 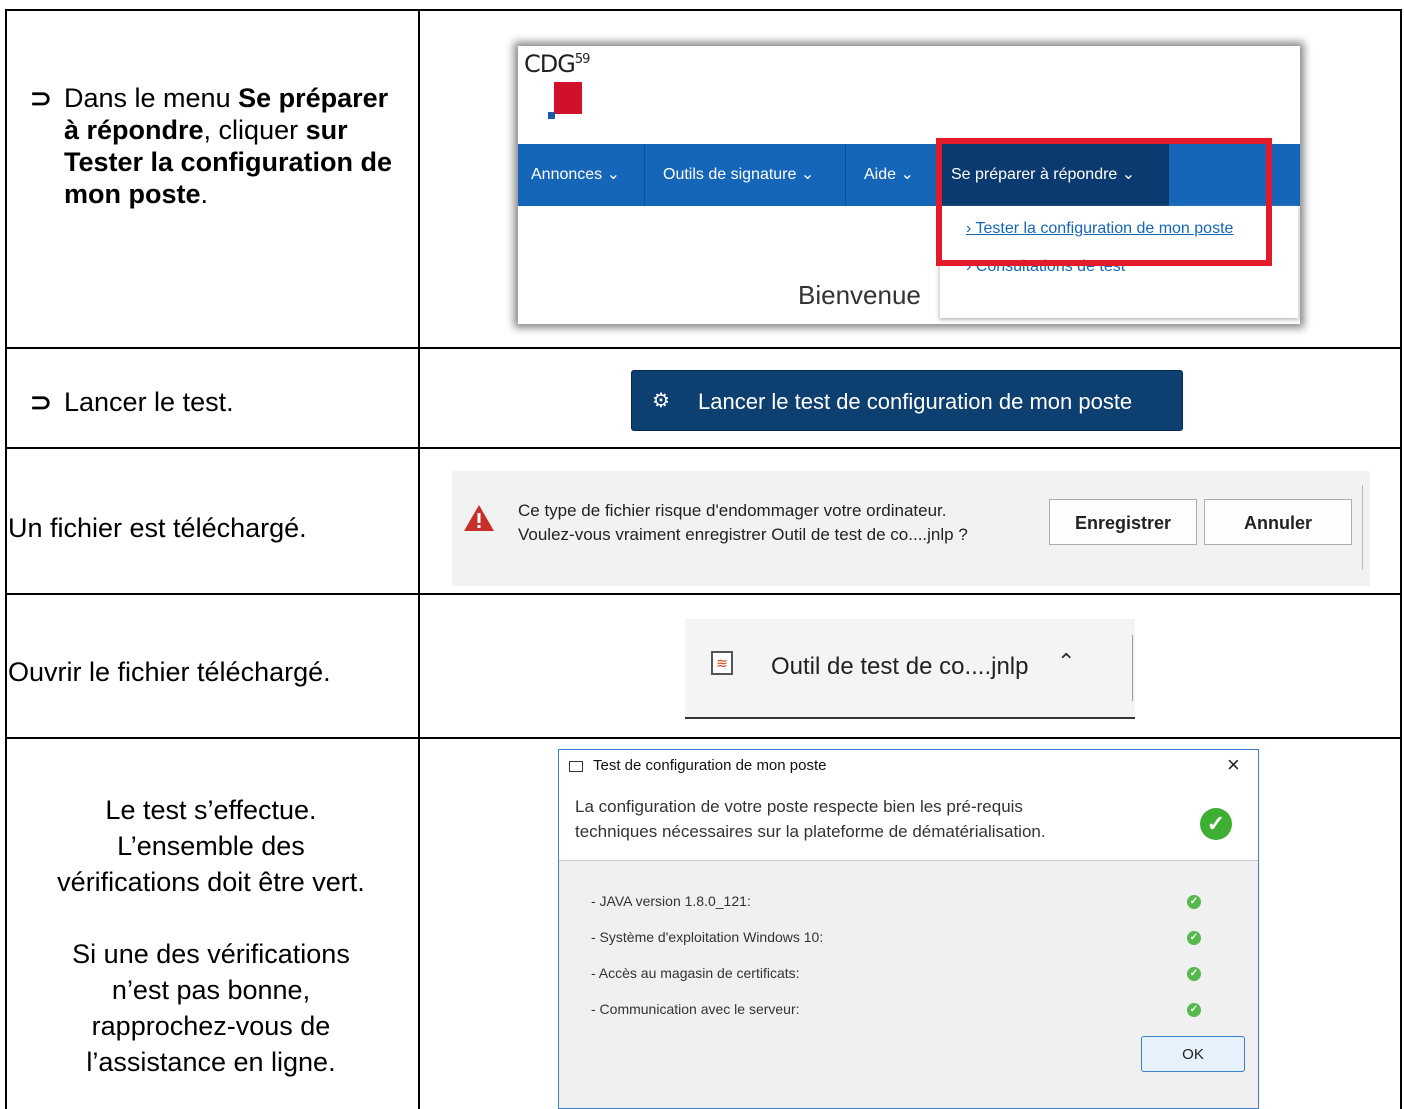 What do you see at coordinates (575, 175) in the screenshot?
I see `nav-annonces: Annonces ⌄` at bounding box center [575, 175].